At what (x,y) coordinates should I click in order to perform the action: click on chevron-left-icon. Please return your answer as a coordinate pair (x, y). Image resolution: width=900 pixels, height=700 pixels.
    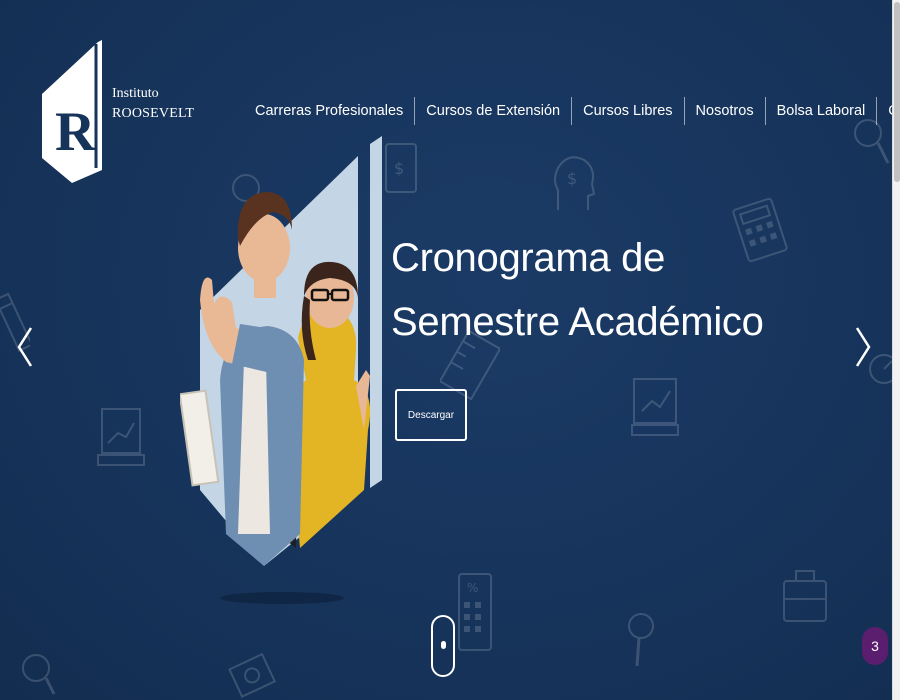
    Looking at the image, I should click on (25, 347).